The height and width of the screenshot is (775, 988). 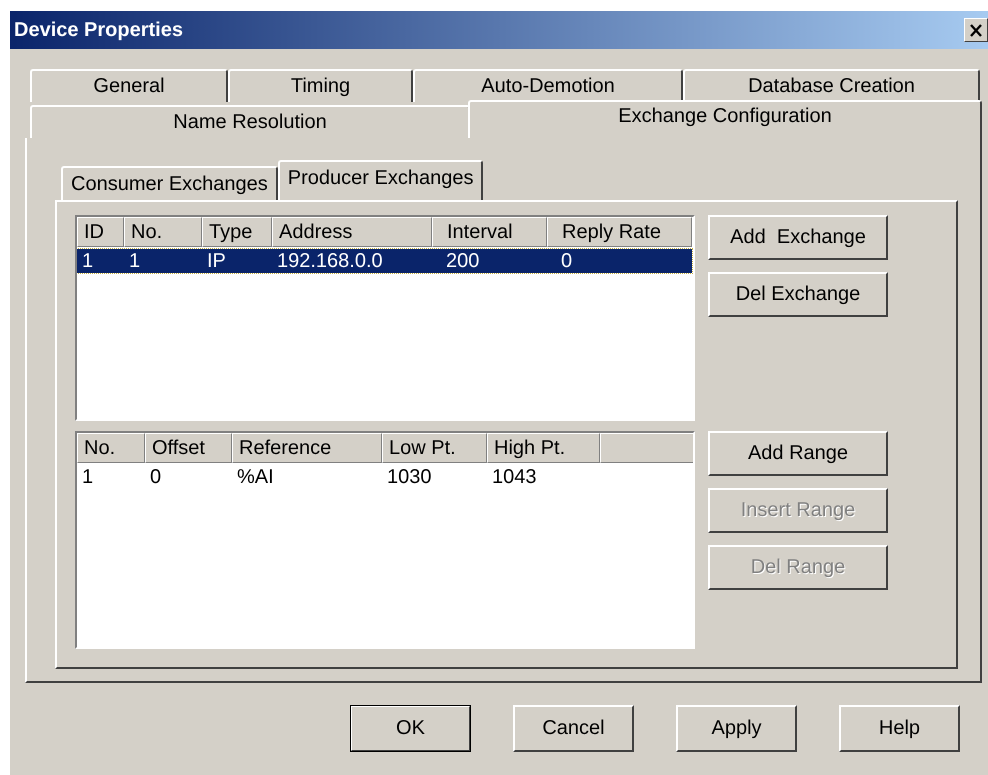 I want to click on table-cell-text: 1030, so click(x=409, y=477).